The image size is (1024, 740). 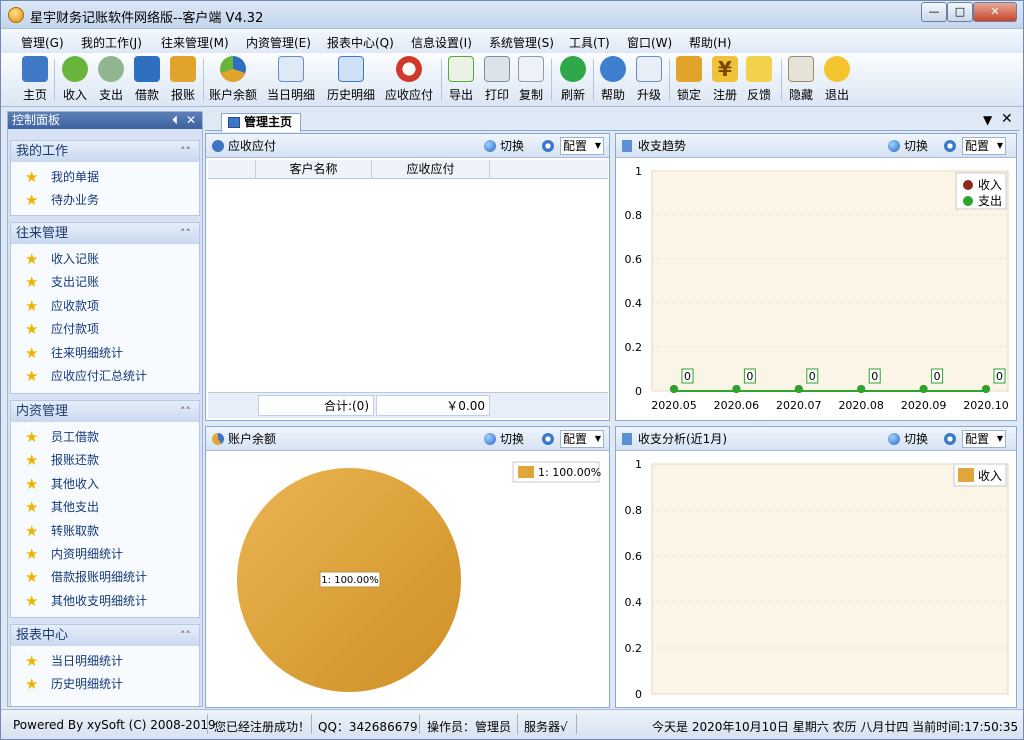 I want to click on menu-reports: 报表中心(Q), so click(x=360, y=42).